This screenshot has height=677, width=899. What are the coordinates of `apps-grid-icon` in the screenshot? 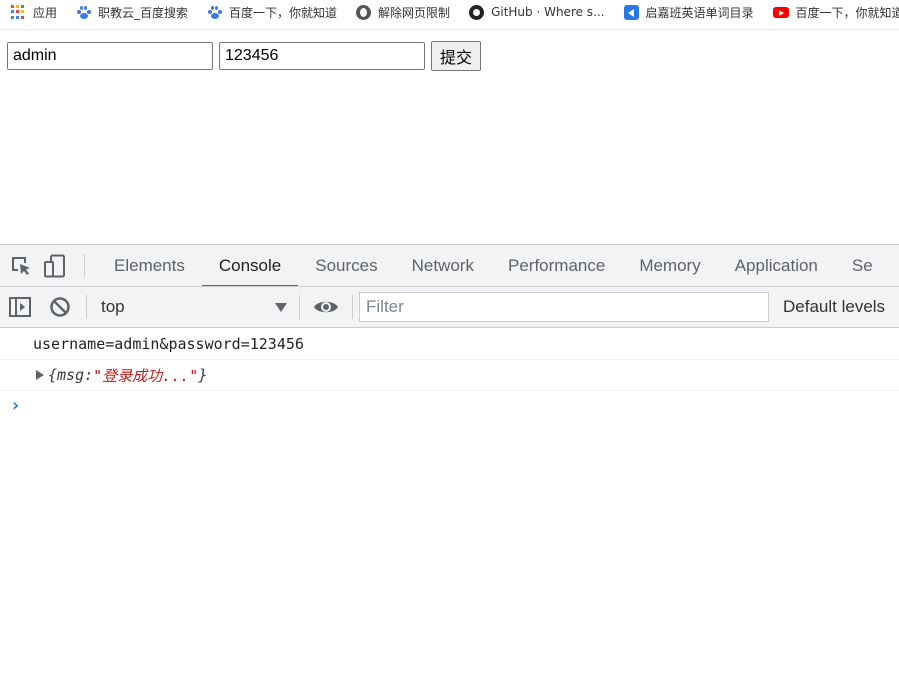 It's located at (18, 12).